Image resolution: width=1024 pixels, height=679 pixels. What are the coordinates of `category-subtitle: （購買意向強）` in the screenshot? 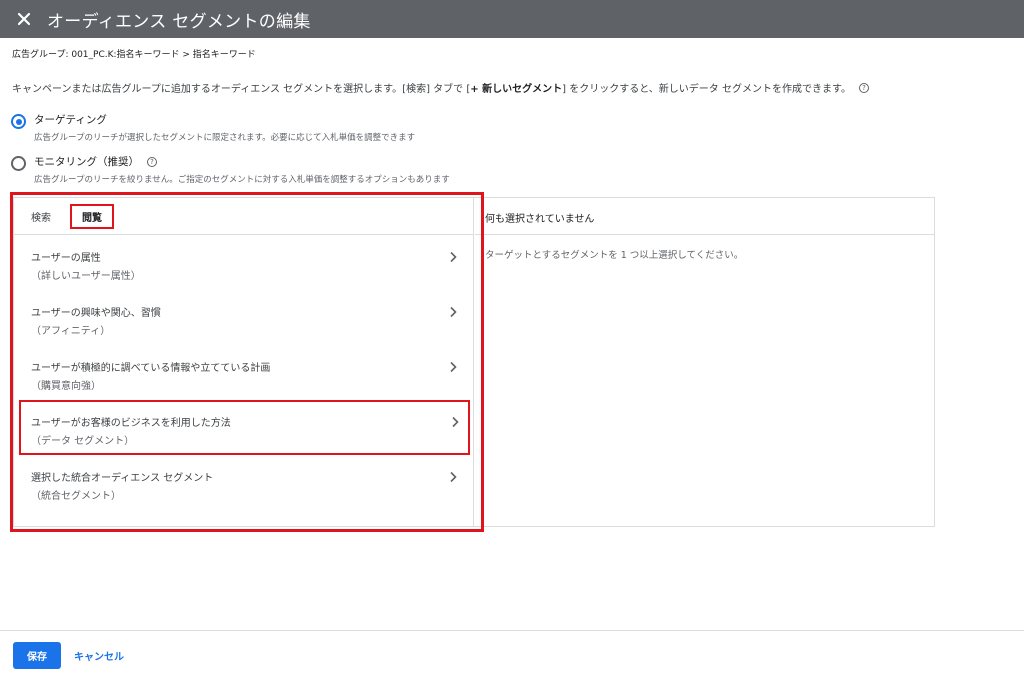 It's located at (66, 386).